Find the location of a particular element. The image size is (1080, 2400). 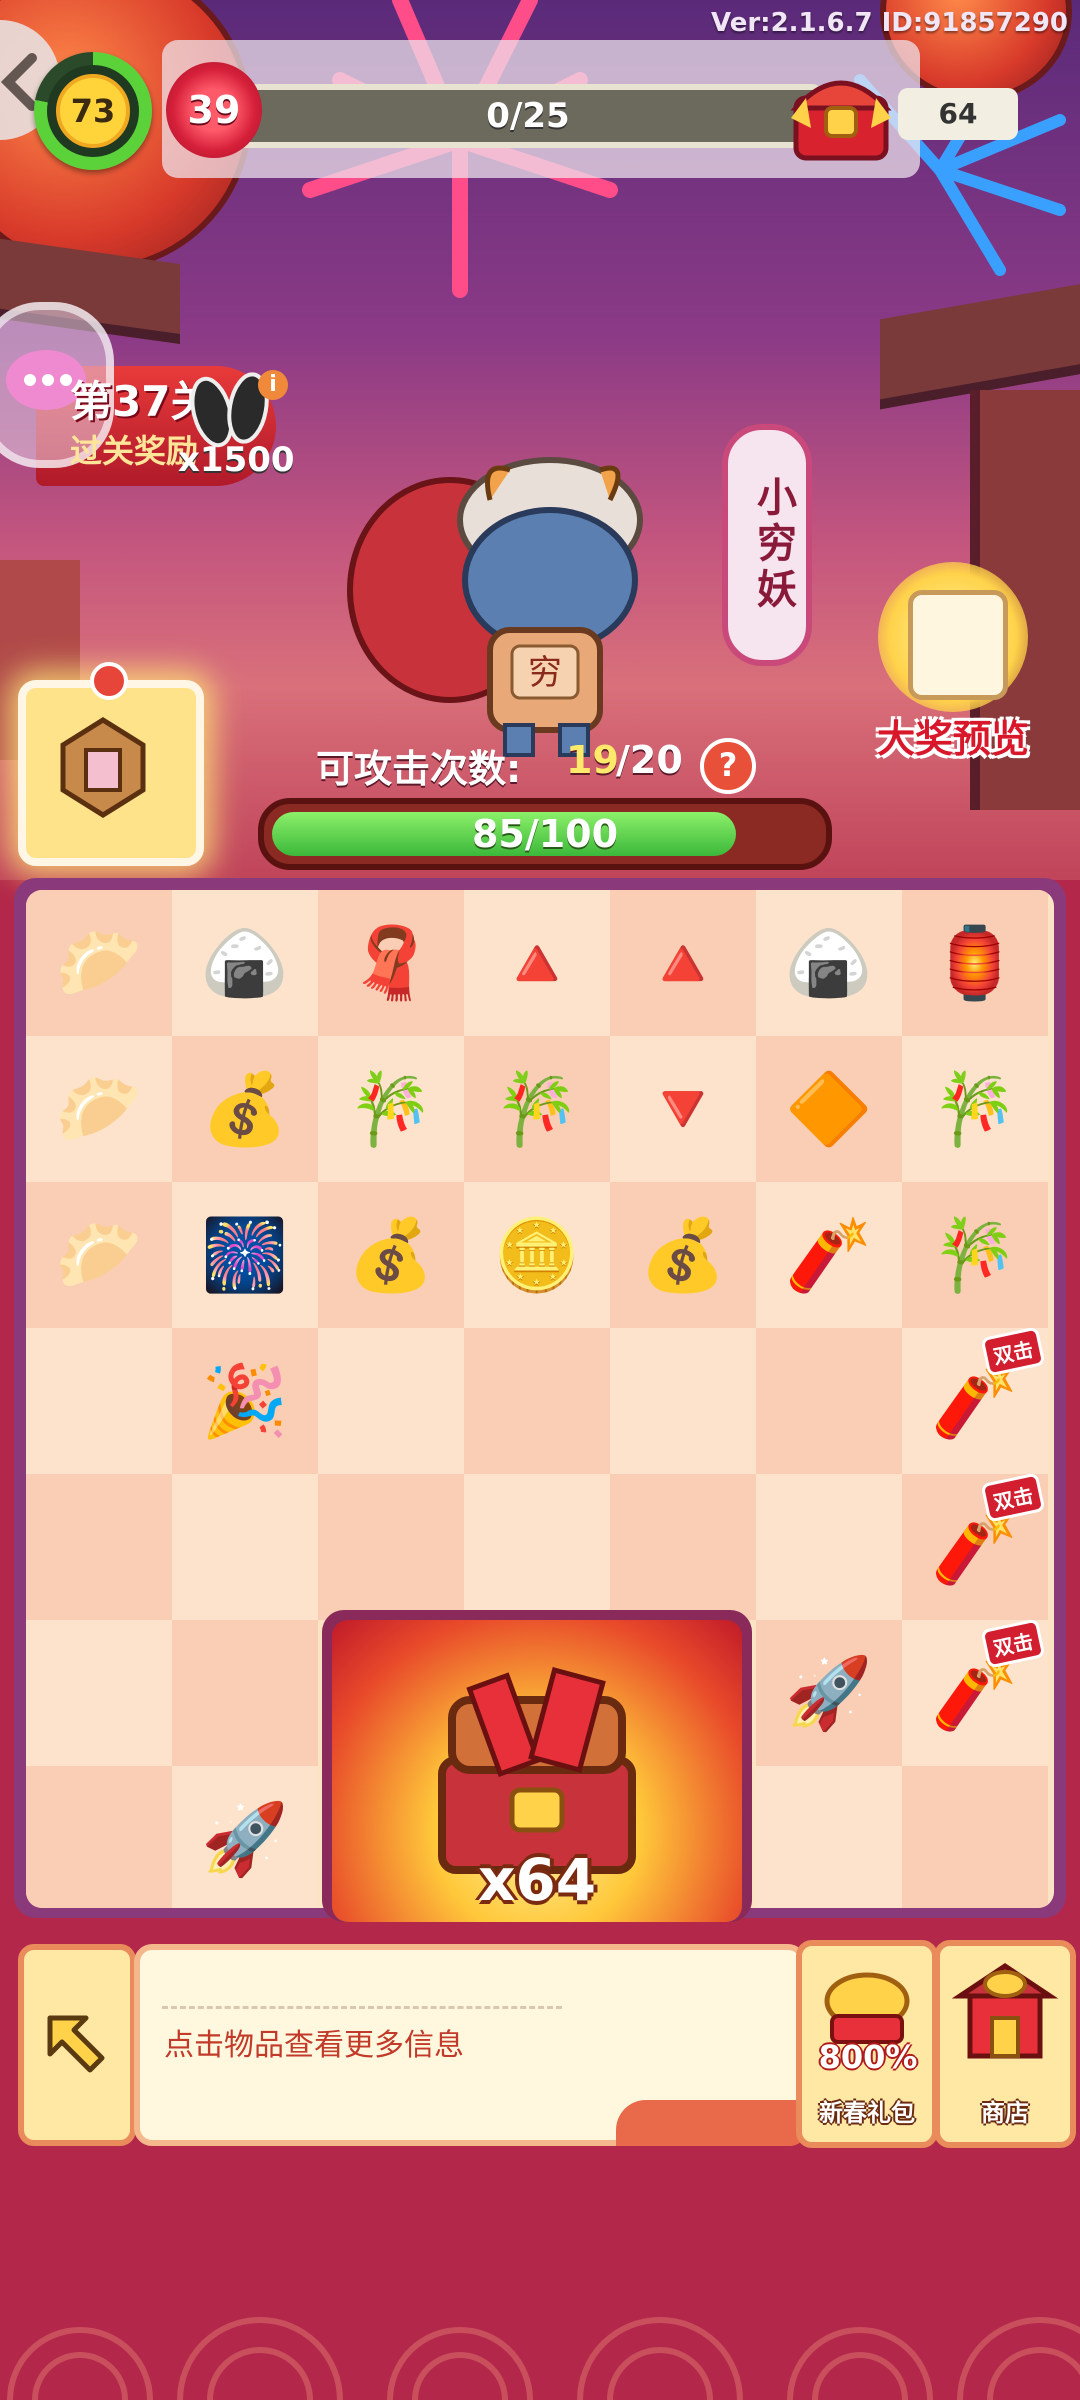

bottom-bar: 点击物品查看更多信息 800% 新春礼包 商店 is located at coordinates (545, 2044).